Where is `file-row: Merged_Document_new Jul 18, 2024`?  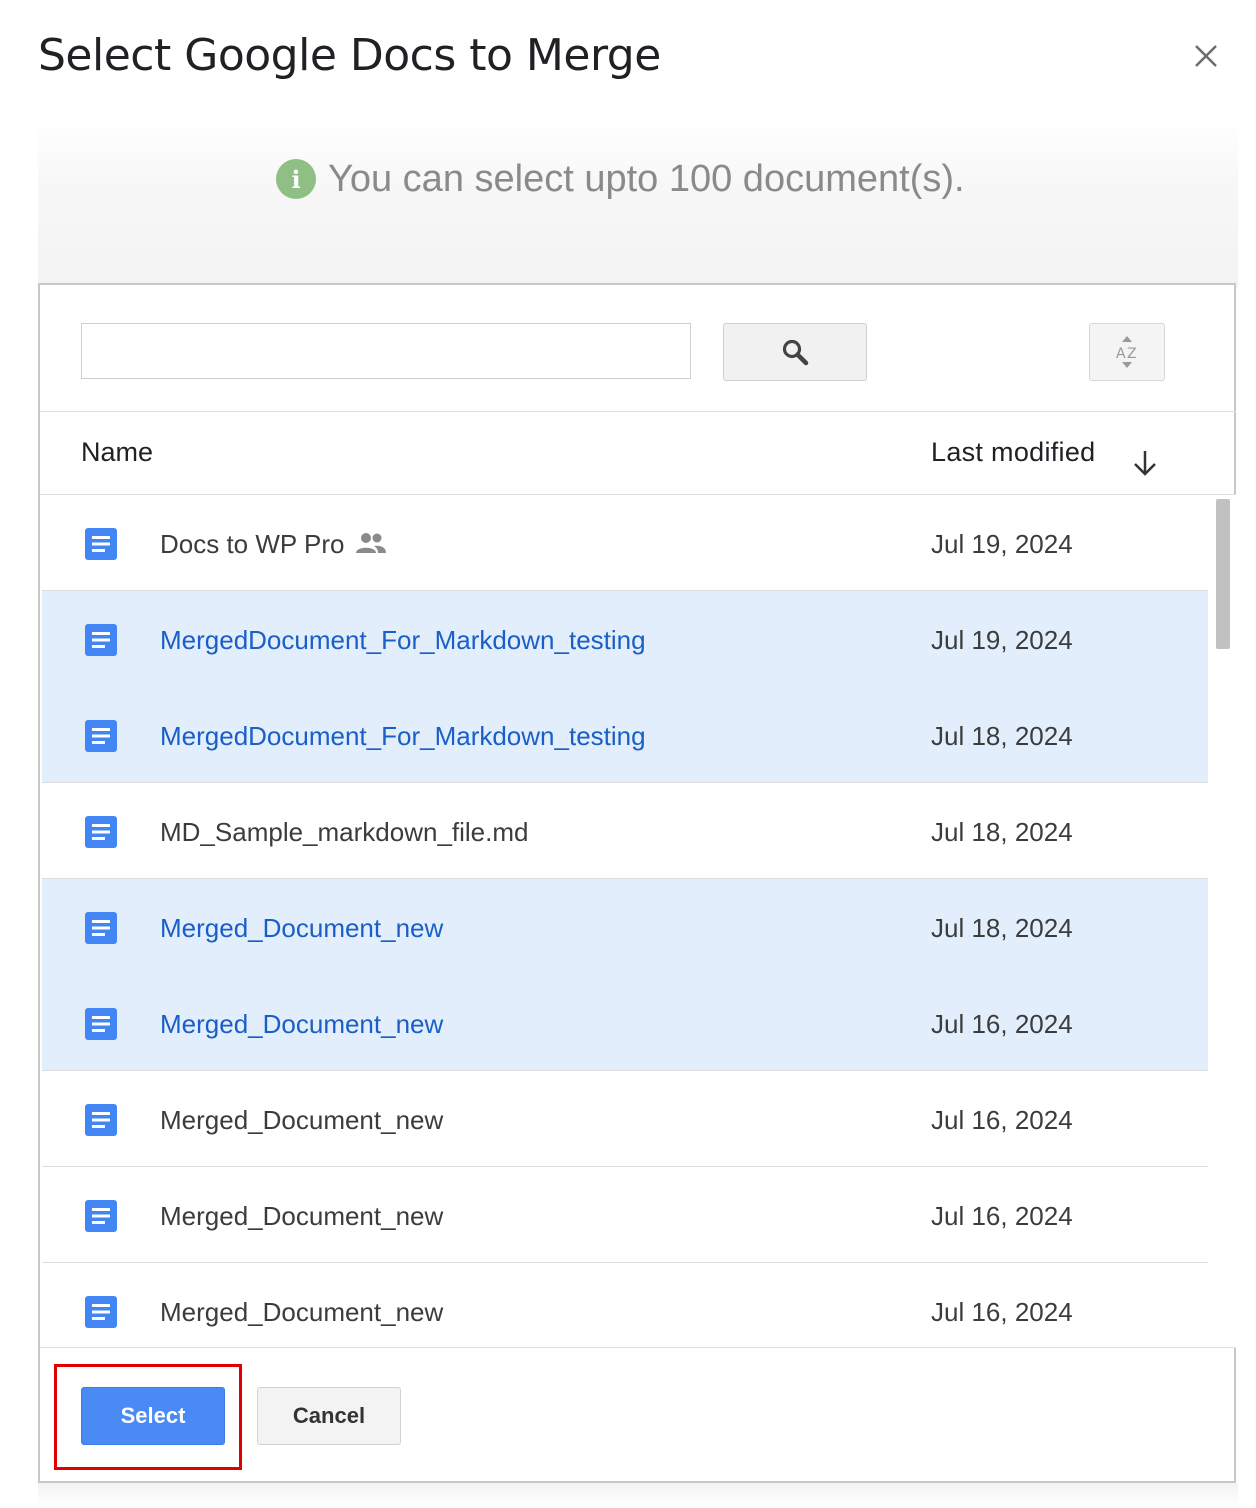 file-row: Merged_Document_new Jul 18, 2024 is located at coordinates (625, 927).